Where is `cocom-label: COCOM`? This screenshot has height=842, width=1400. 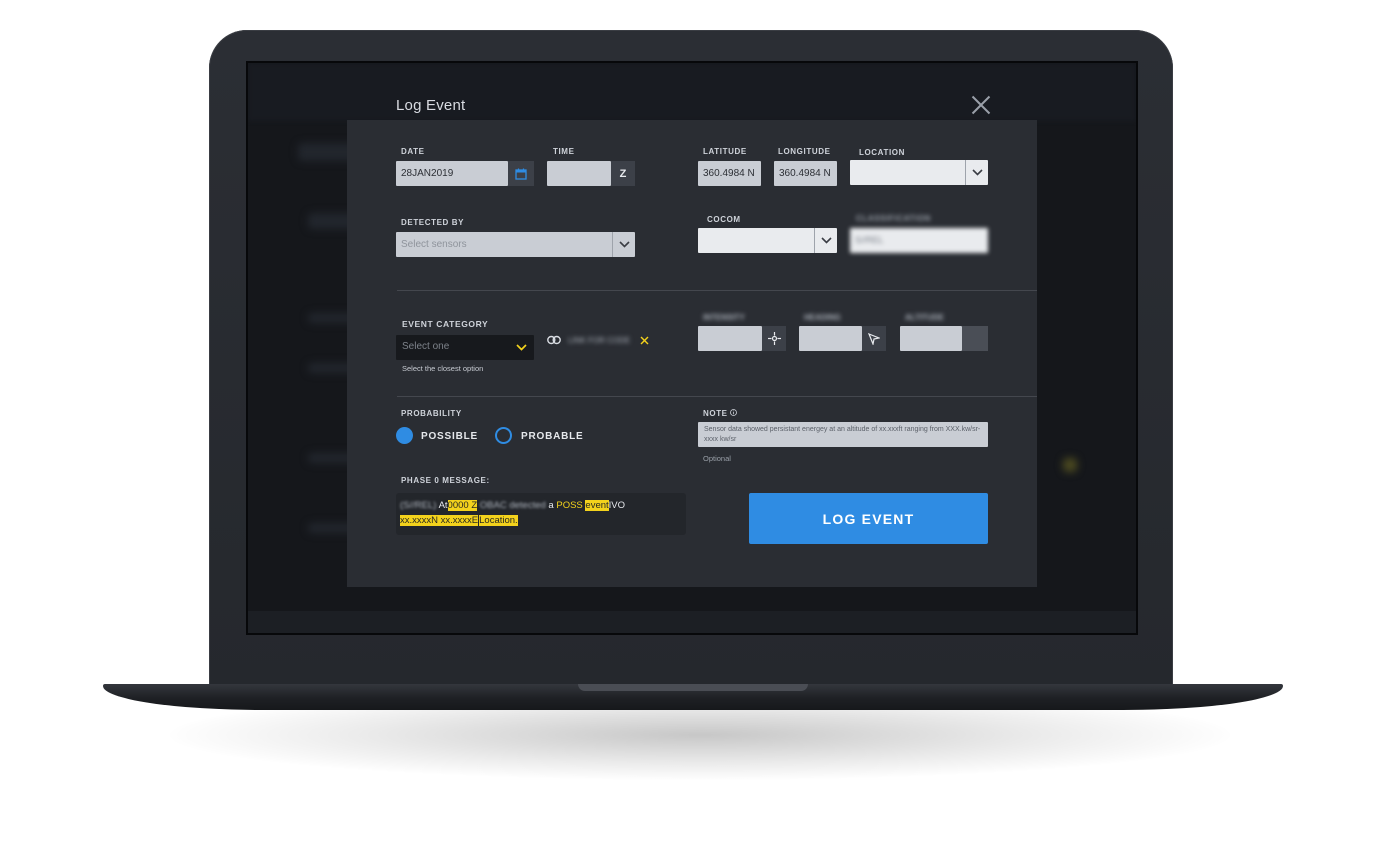 cocom-label: COCOM is located at coordinates (724, 219).